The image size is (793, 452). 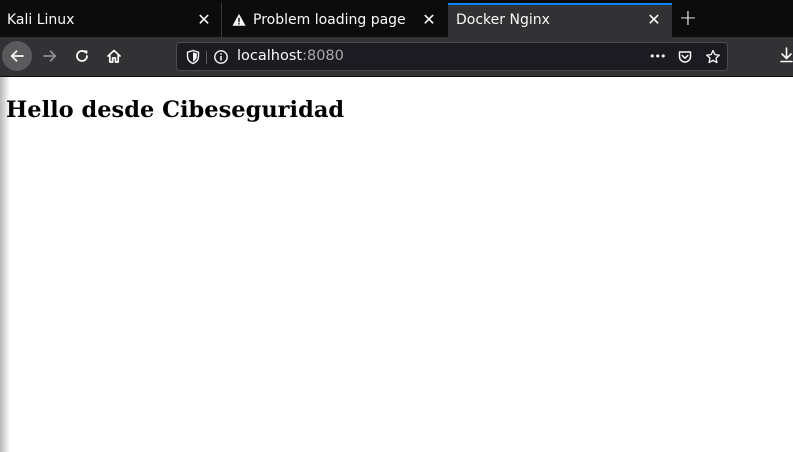 I want to click on download-icon, so click(x=786, y=55).